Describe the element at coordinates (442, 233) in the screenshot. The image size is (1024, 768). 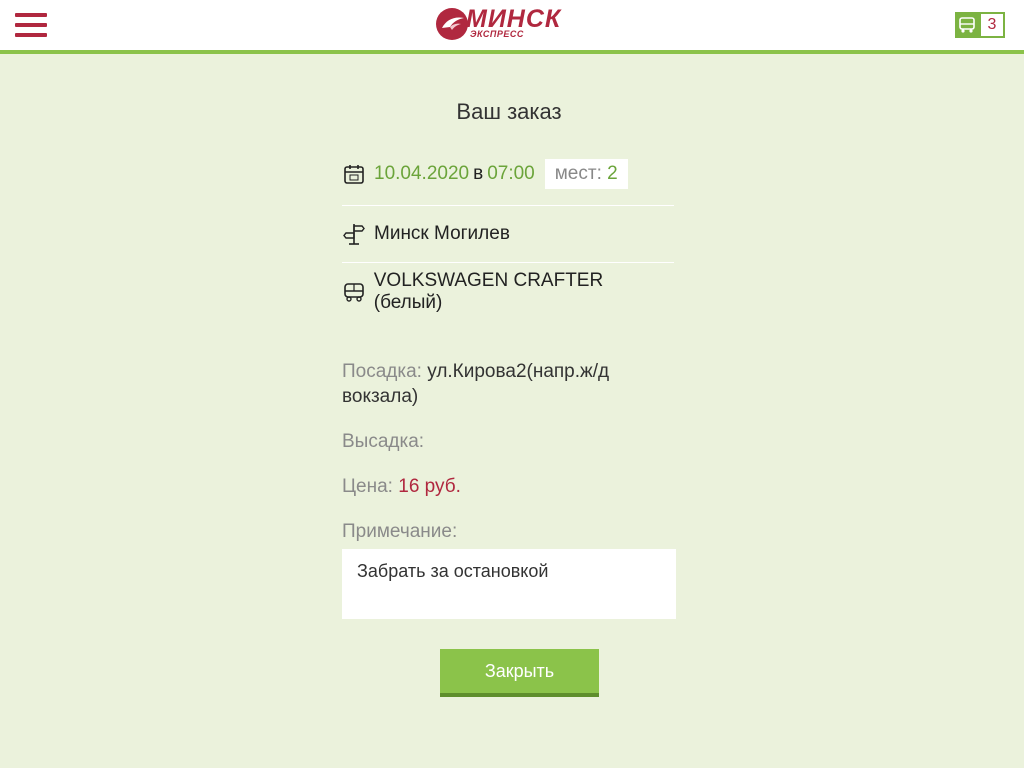
I see `route-text: Минск Могилев` at that location.